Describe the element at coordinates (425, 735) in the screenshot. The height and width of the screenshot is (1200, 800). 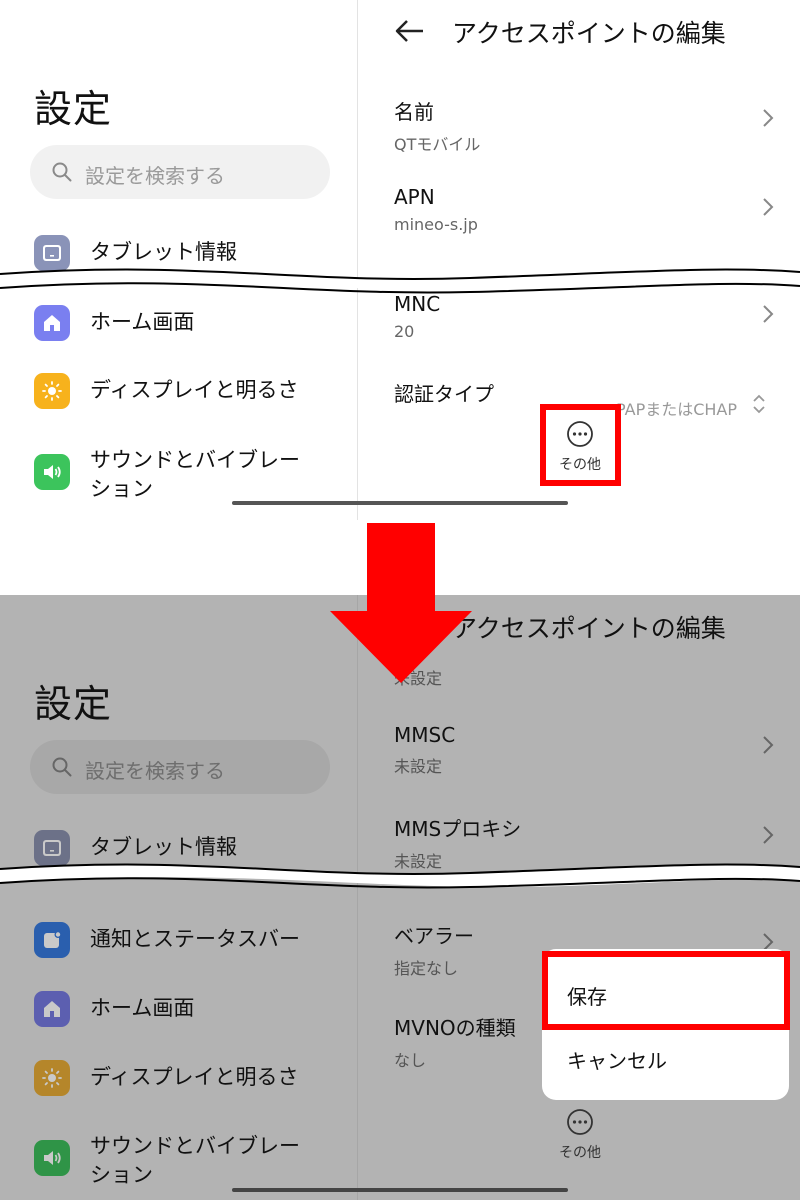
I see `row-label: MMSC` at that location.